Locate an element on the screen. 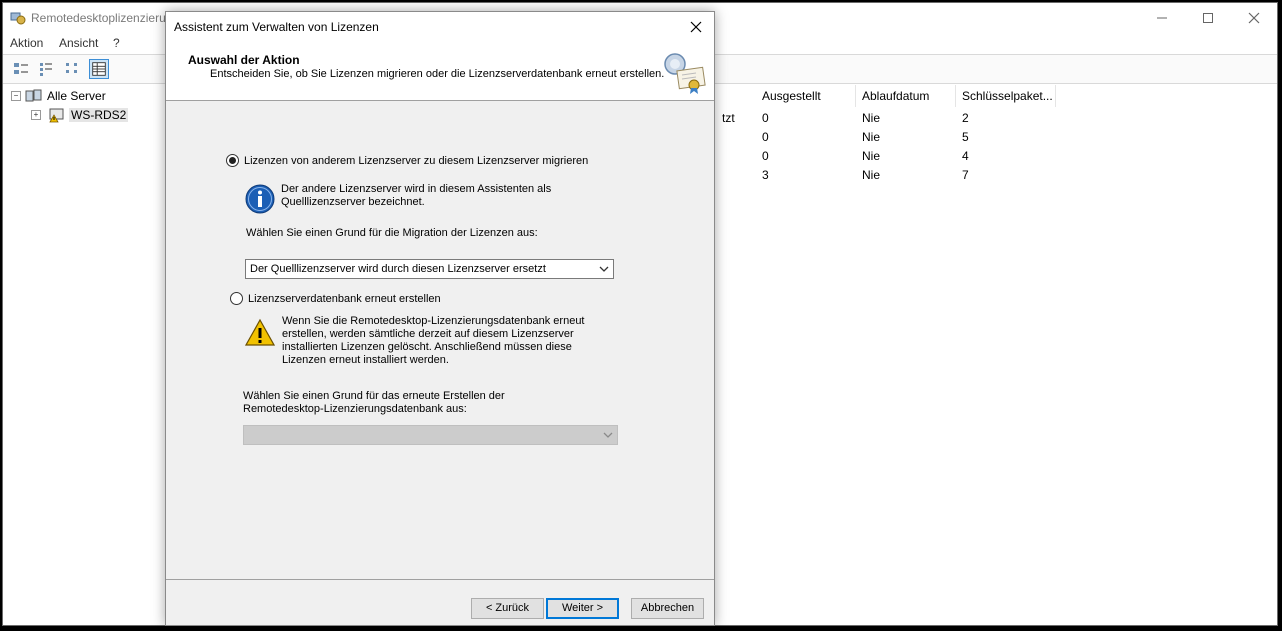  tree-item-ws-rds2: + WS-RDS2 is located at coordinates (80, 115).